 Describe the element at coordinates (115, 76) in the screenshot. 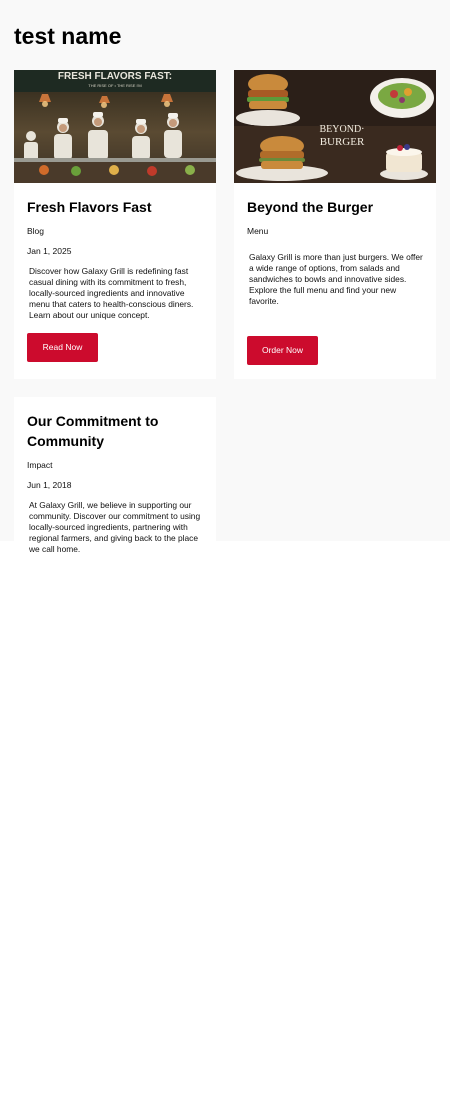

I see `image-sign-text: FRESH FLAVORS FAST:` at that location.